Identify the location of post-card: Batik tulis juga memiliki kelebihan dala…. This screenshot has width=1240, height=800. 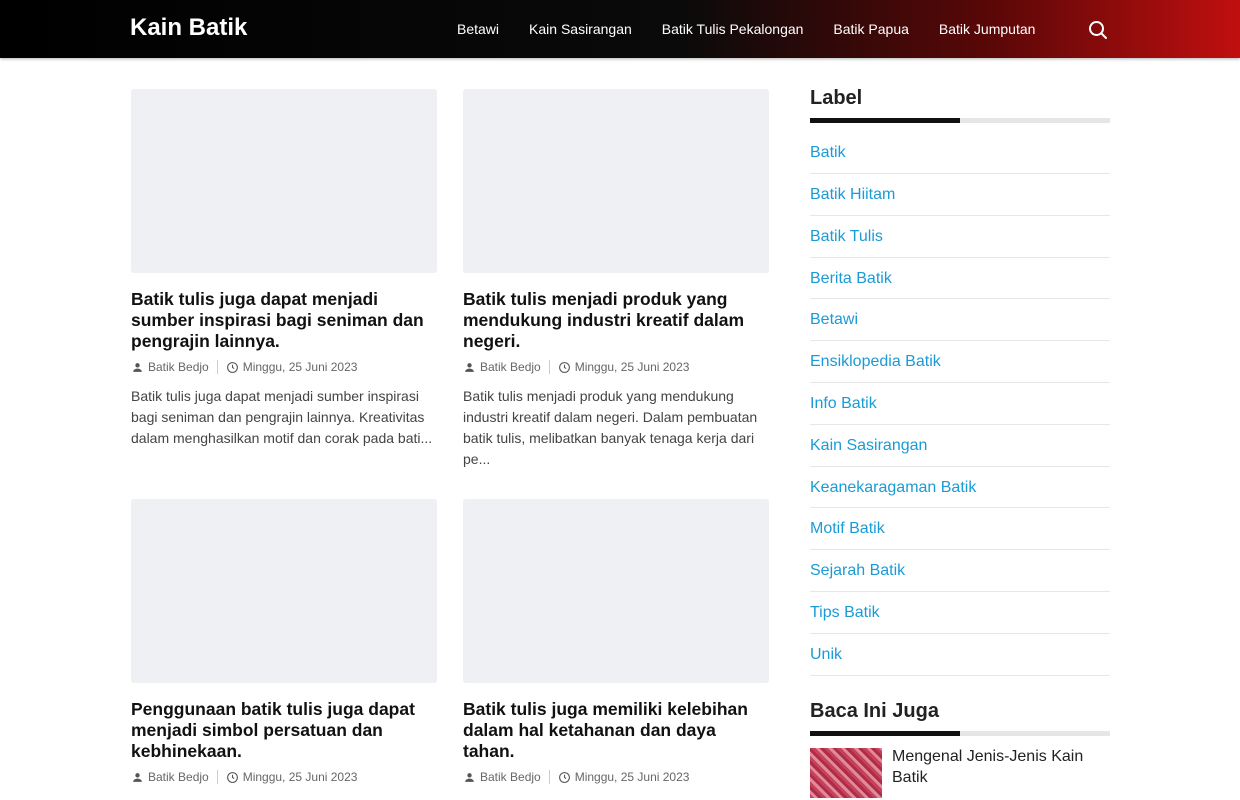
(616, 642).